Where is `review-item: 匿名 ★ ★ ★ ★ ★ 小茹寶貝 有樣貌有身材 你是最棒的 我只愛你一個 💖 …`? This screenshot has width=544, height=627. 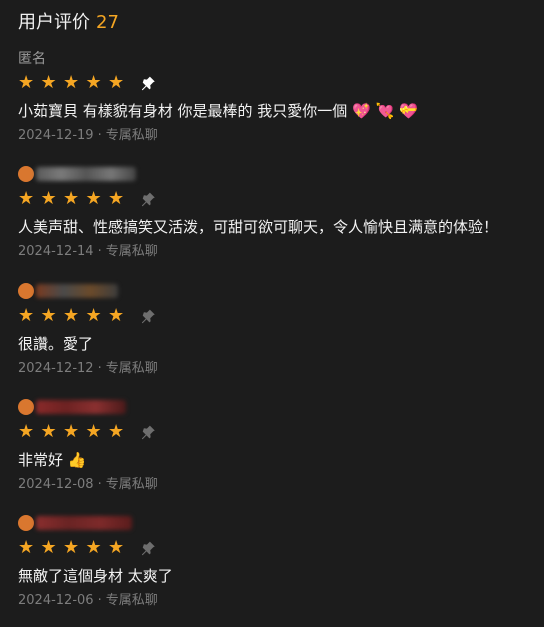 review-item: 匿名 ★ ★ ★ ★ ★ 小茹寶貝 有樣貌有身材 你是最棒的 我只愛你一個 💖 … is located at coordinates (278, 96).